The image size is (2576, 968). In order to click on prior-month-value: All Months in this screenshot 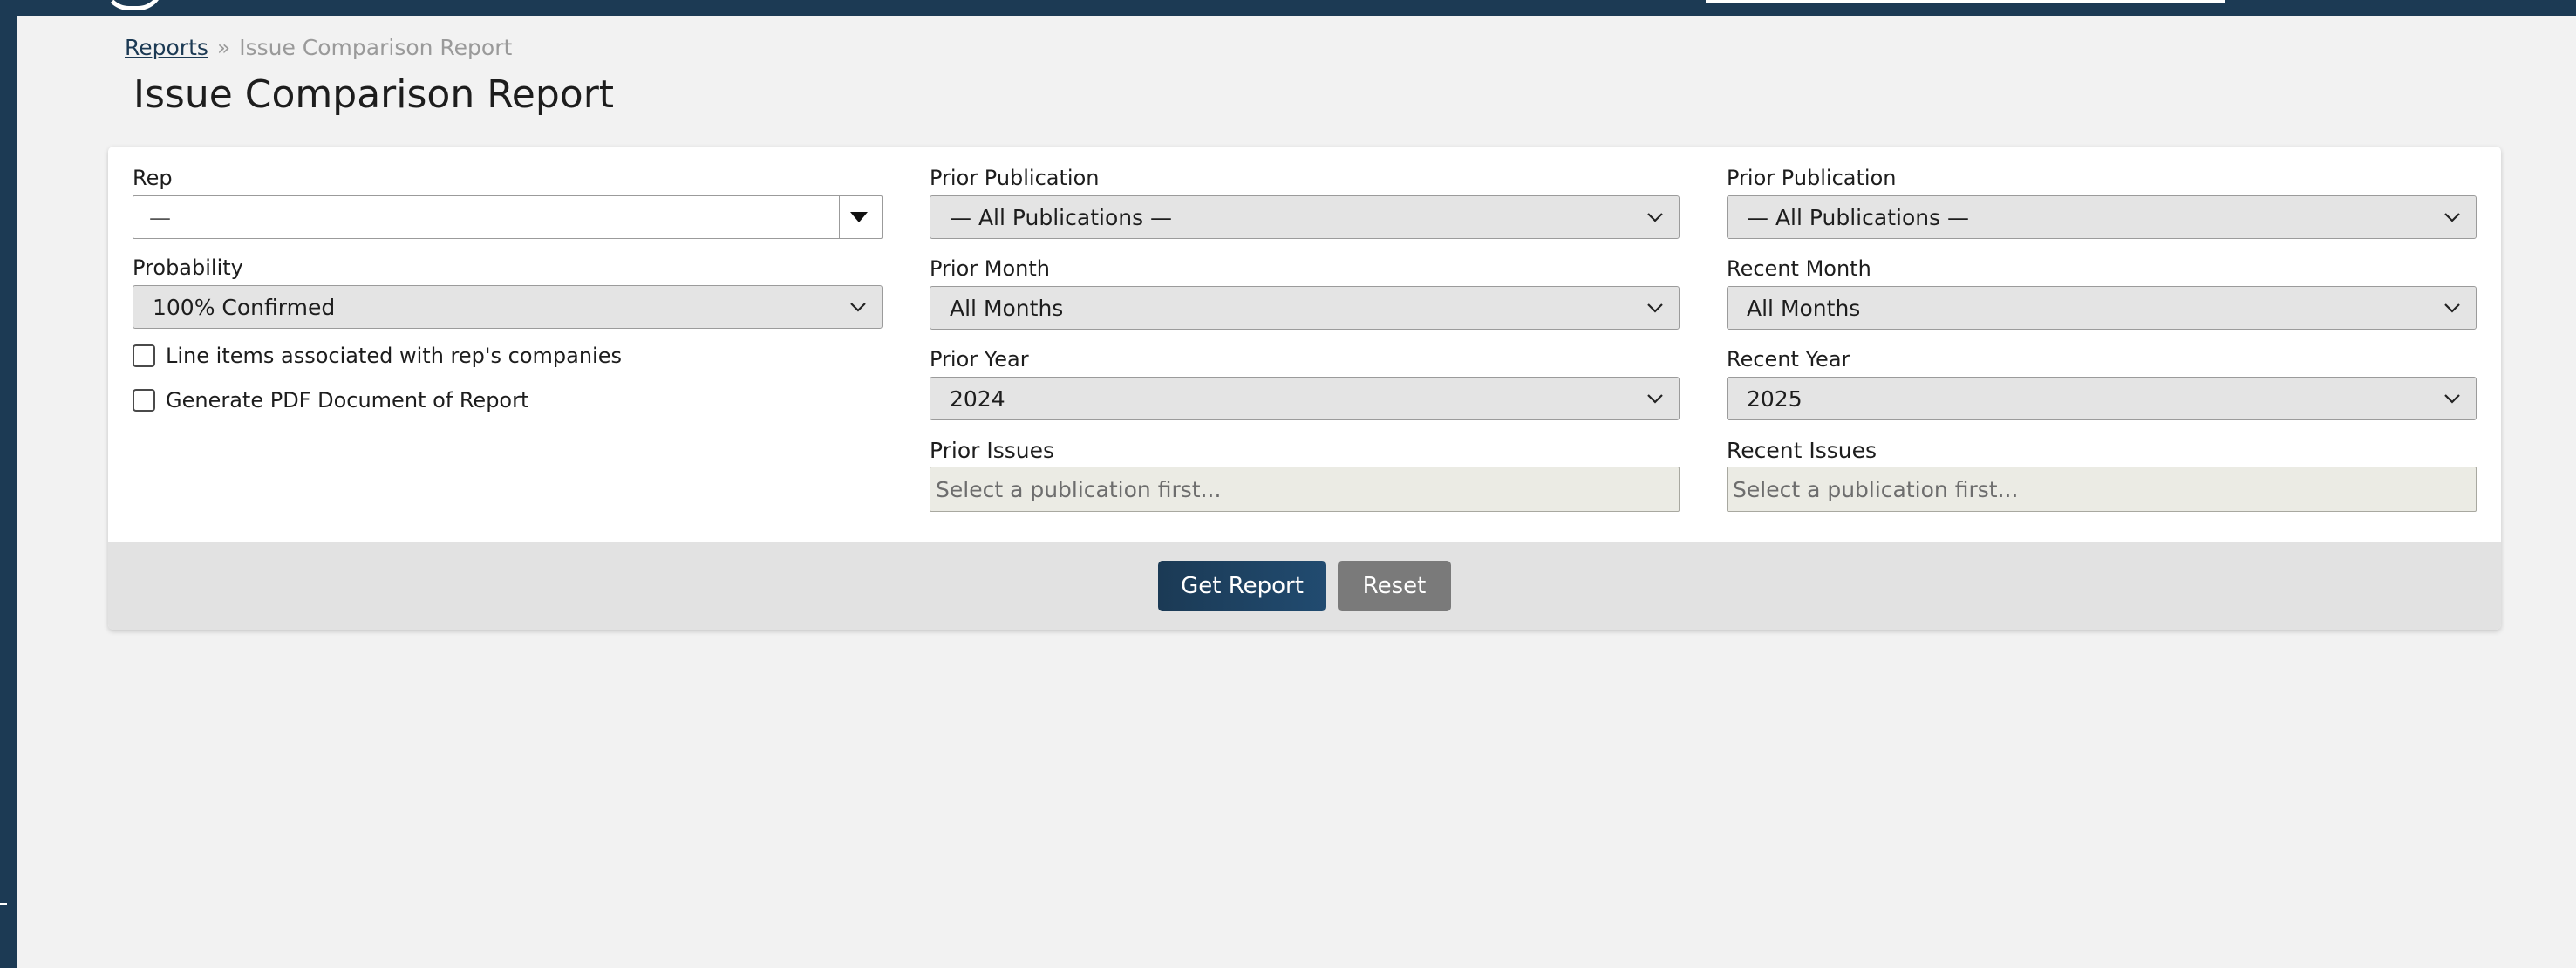, I will do `click(1007, 308)`.